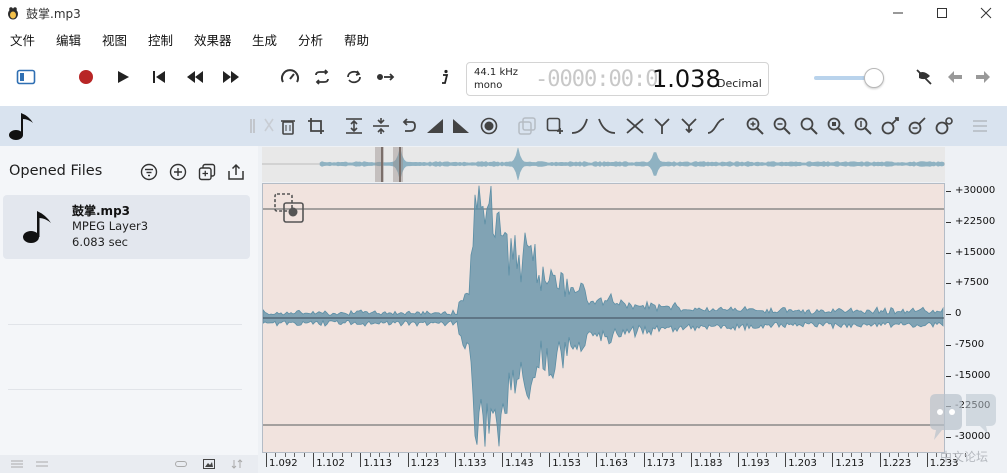  I want to click on play-button, so click(123, 77).